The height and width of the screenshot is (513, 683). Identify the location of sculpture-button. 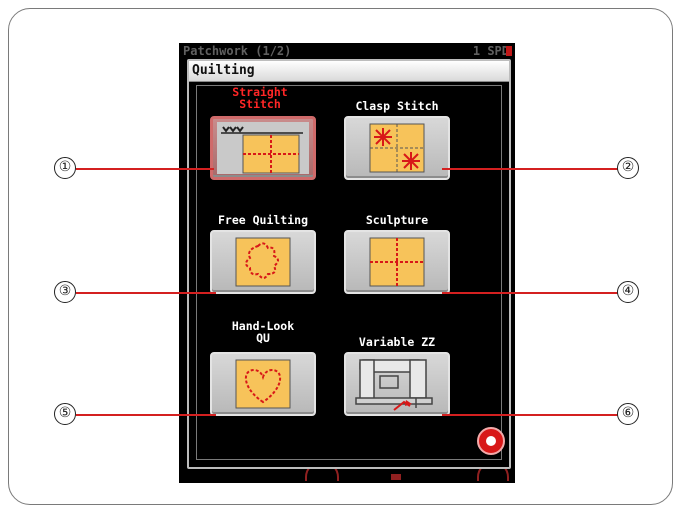
(397, 262).